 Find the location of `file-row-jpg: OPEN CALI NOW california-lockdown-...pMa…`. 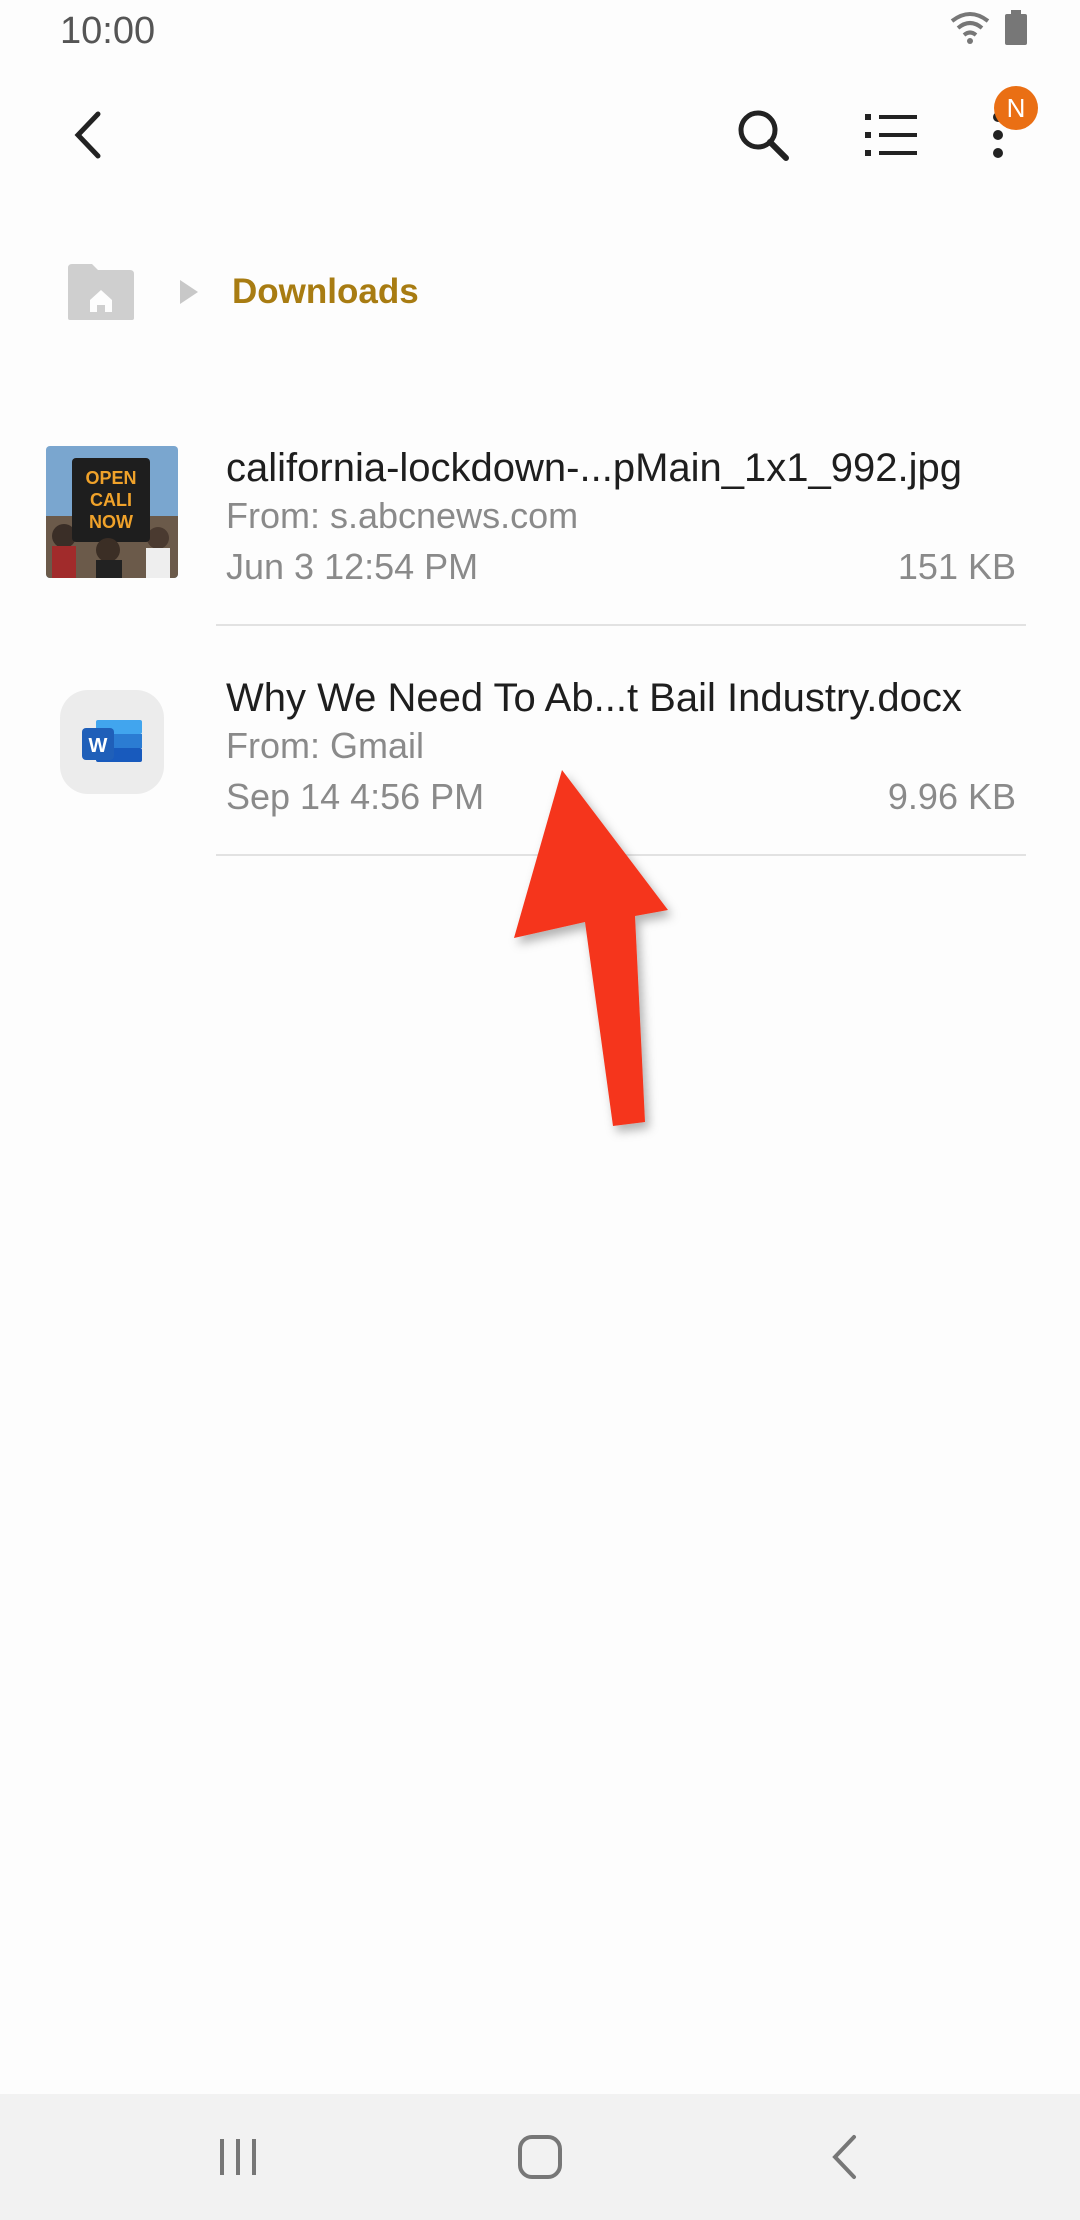

file-row-jpg: OPEN CALI NOW california-lockdown-...pMa… is located at coordinates (540, 561).